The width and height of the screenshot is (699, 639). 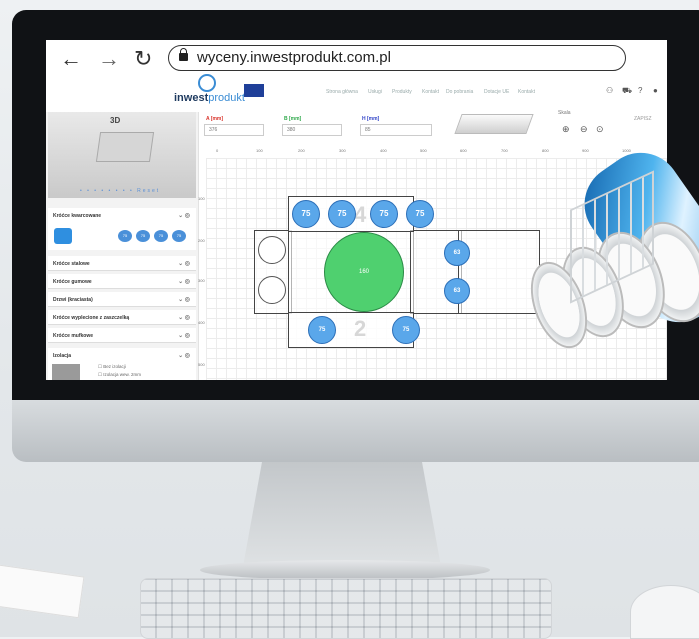 What do you see at coordinates (122, 371) in the screenshot?
I see `insulation-body: ☐ Bez izolacji ☐ Izolacja wew. 2mm` at bounding box center [122, 371].